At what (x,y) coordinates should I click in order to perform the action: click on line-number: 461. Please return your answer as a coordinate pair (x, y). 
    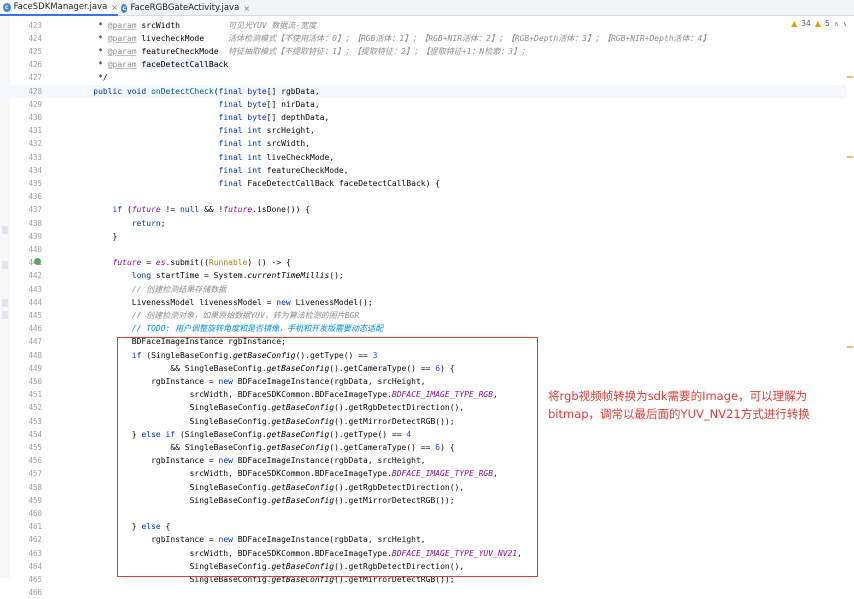
    Looking at the image, I should click on (26, 526).